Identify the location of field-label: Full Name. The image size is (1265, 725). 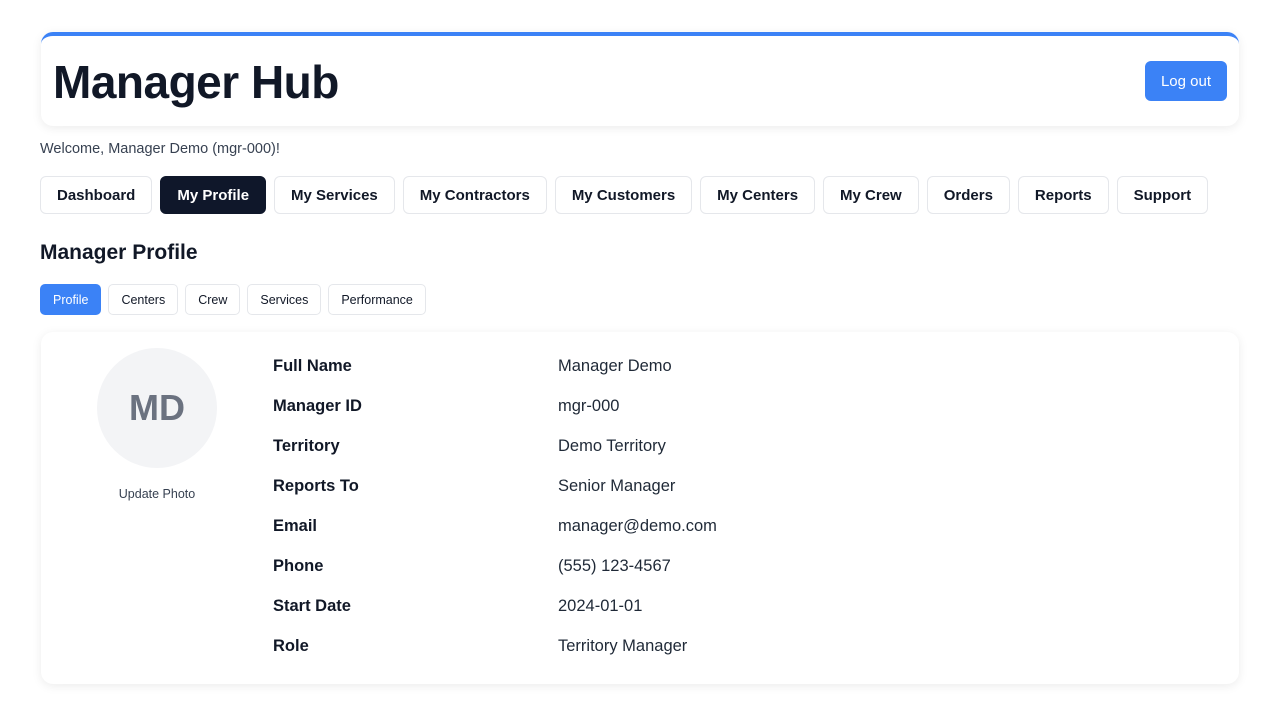
(312, 366).